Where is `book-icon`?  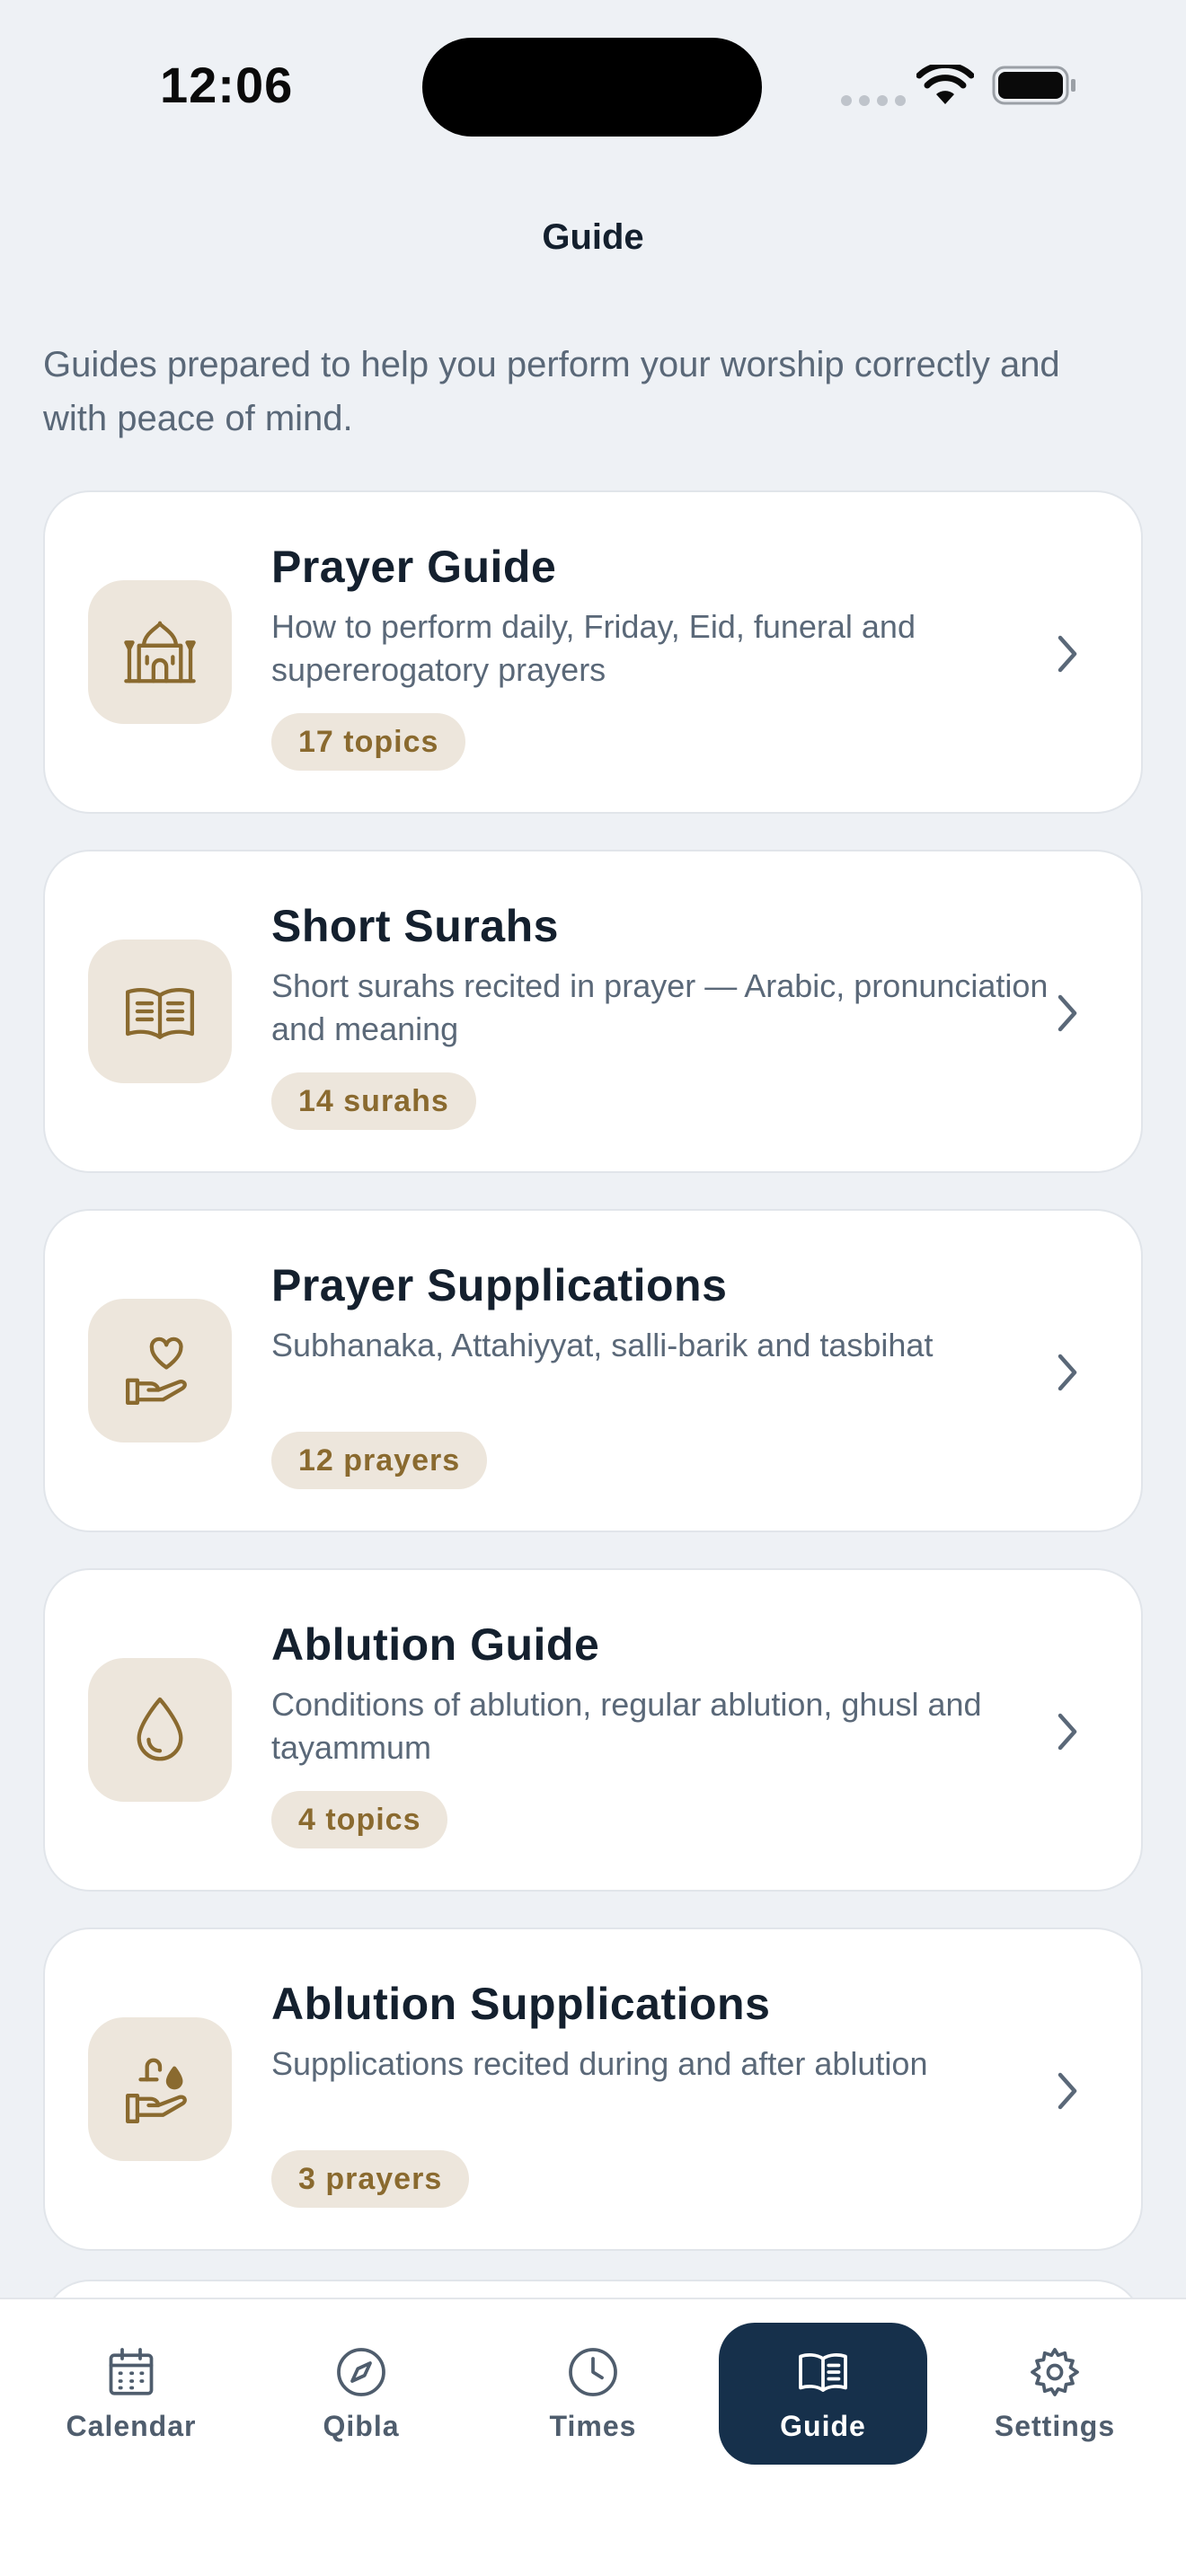 book-icon is located at coordinates (823, 2372).